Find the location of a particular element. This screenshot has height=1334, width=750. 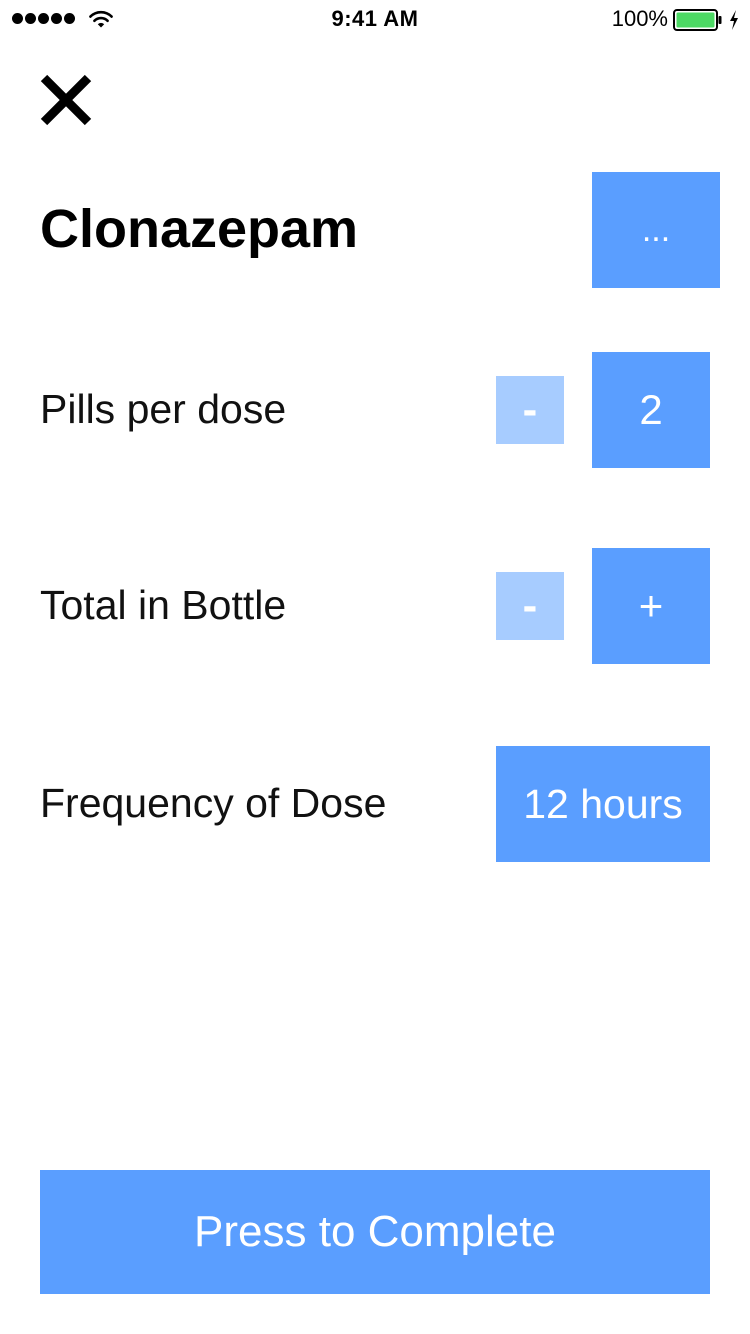

bottle-decrement-button: - is located at coordinates (530, 606).